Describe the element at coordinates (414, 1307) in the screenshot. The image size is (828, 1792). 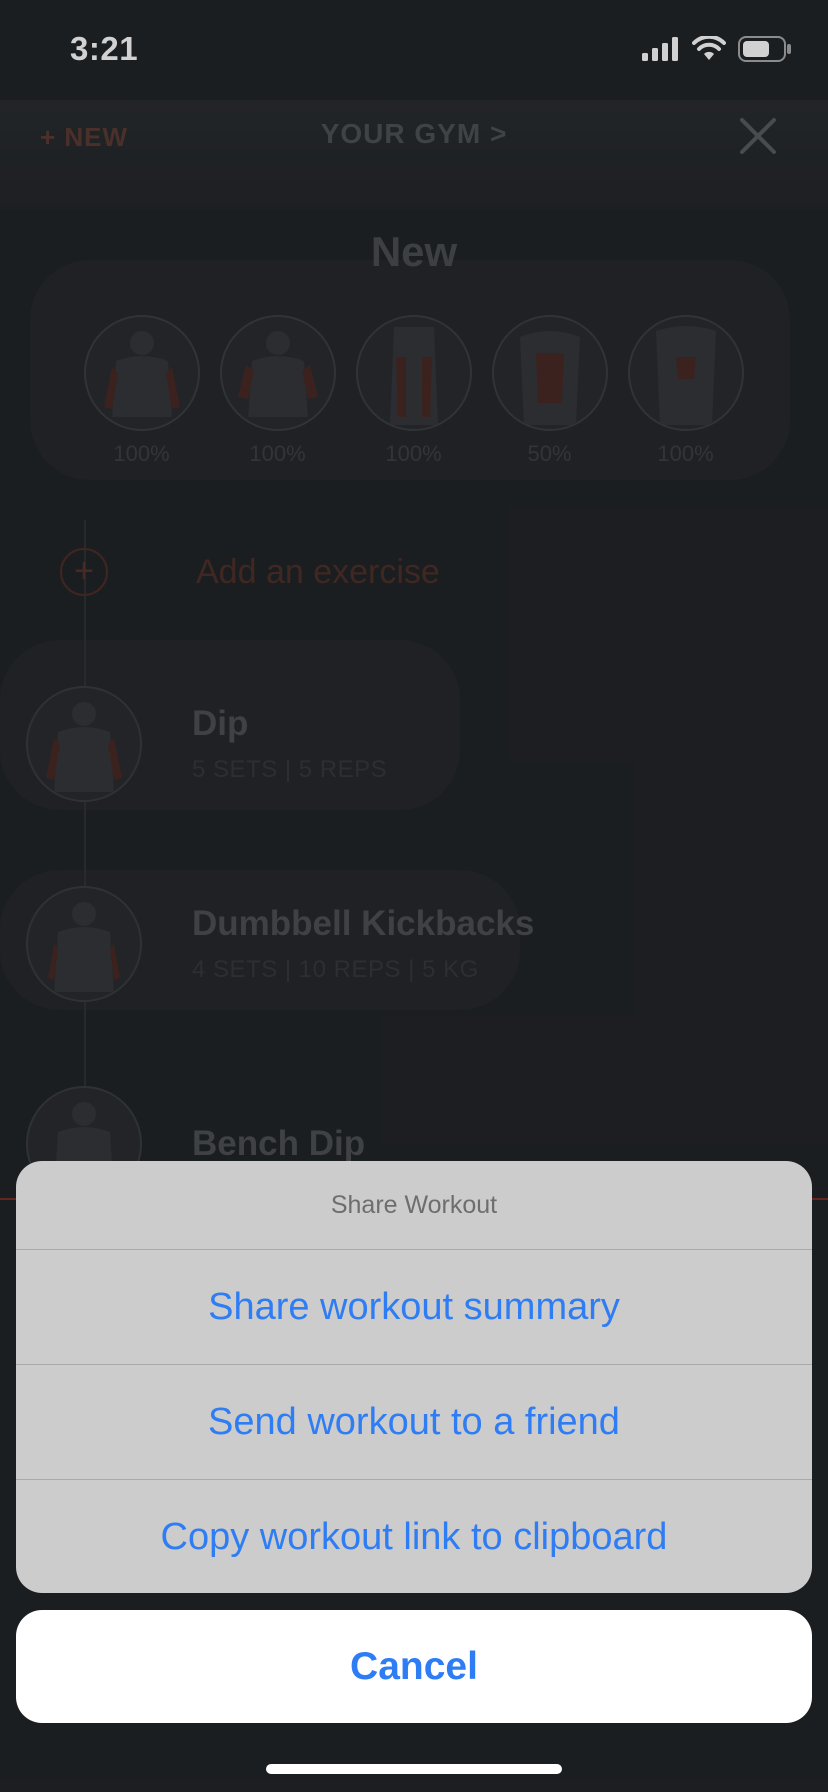
I see `share-workout-summary-button: Share workout summary` at that location.